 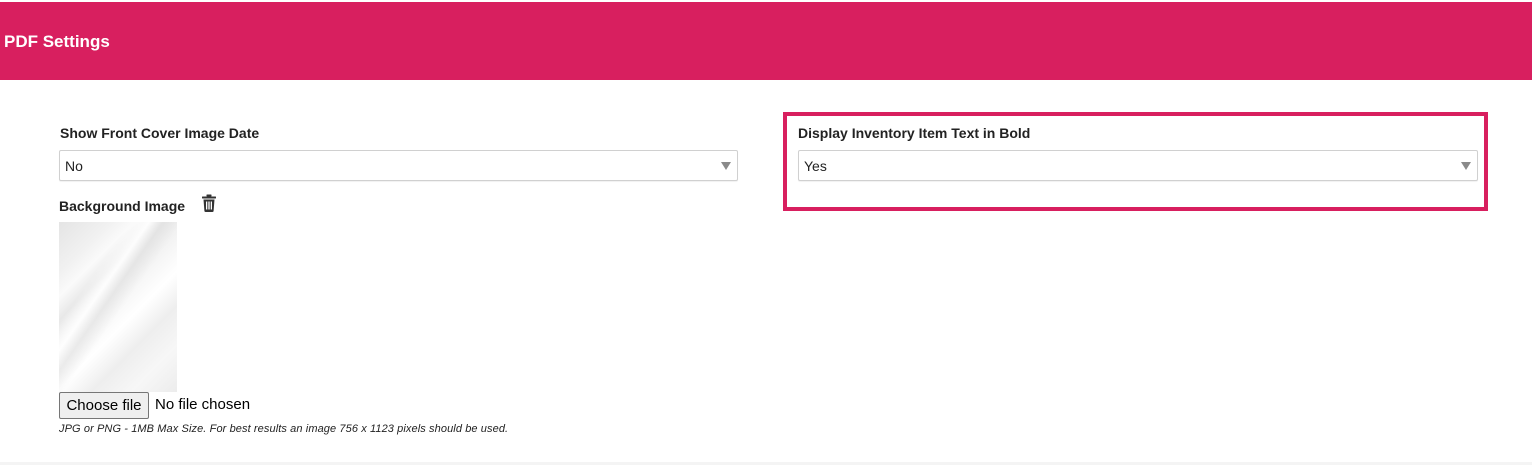 What do you see at coordinates (118, 307) in the screenshot?
I see `background-image-preview` at bounding box center [118, 307].